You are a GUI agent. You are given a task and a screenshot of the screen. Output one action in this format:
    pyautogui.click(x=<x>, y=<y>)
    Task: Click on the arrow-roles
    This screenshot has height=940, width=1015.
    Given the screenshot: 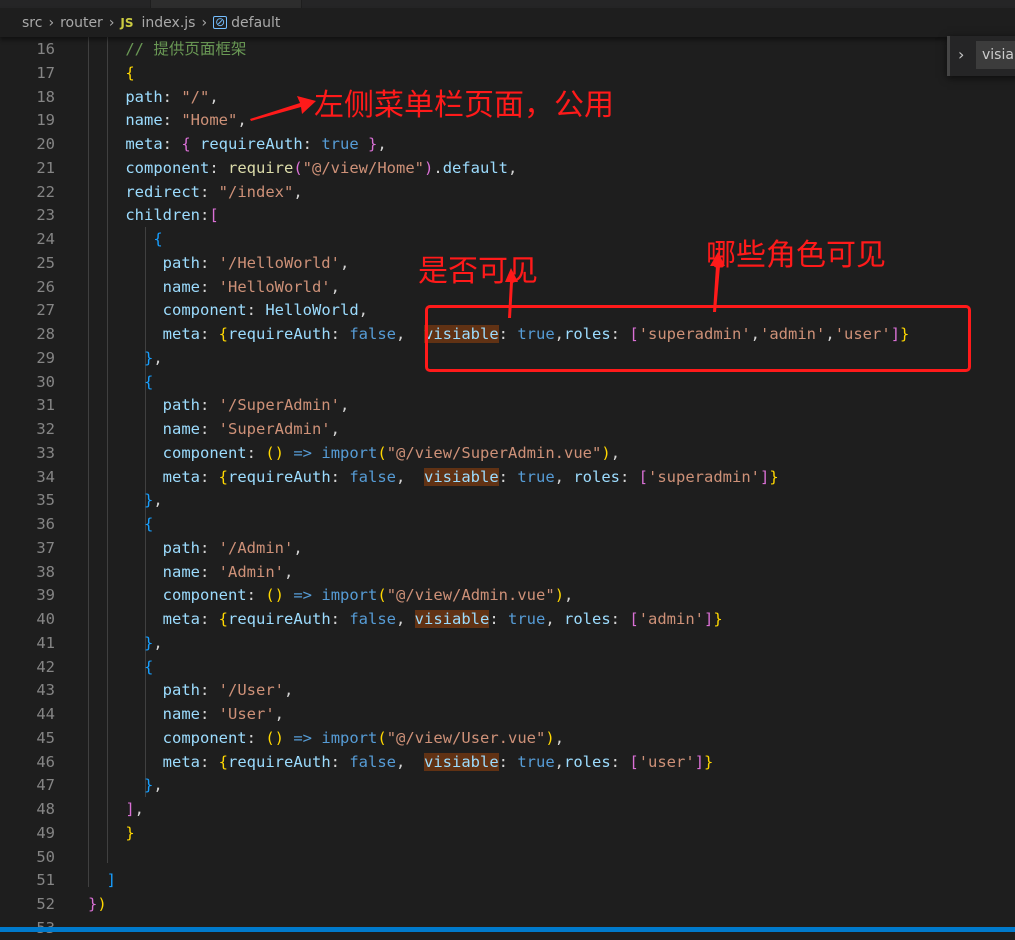 What is the action you would take?
    pyautogui.click(x=717, y=282)
    